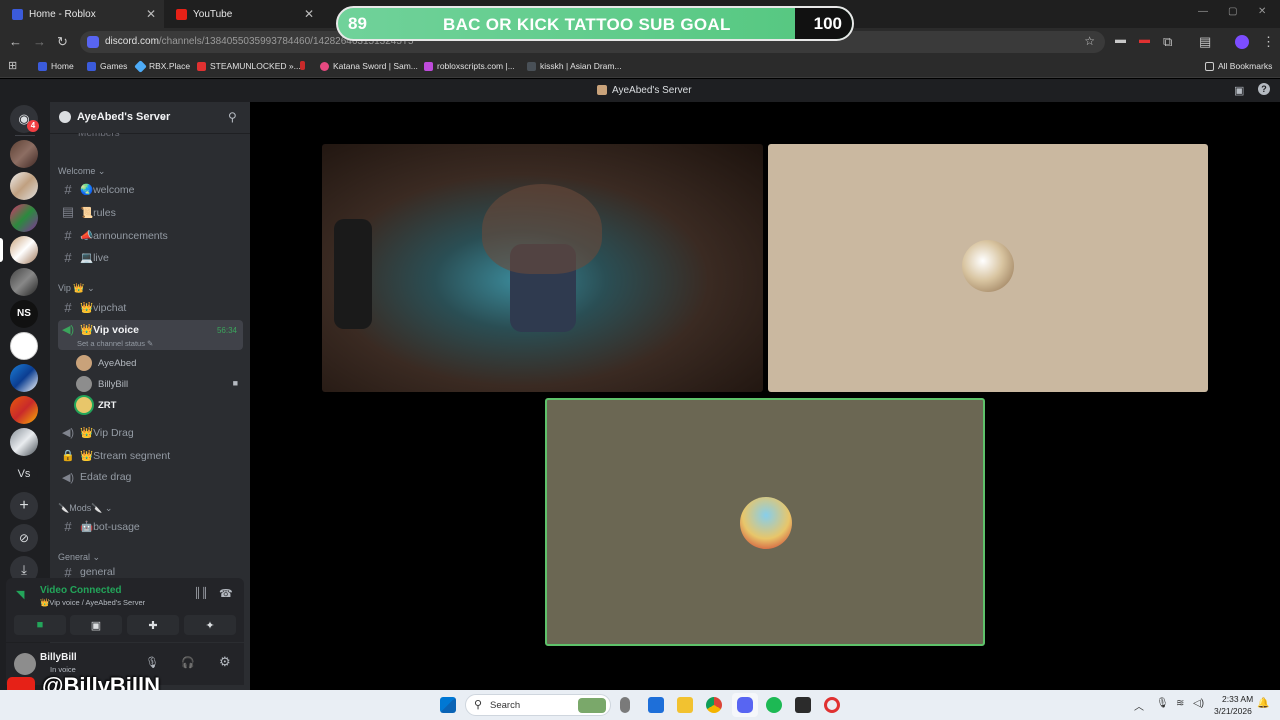 This screenshot has width=1280, height=720. Describe the element at coordinates (96, 625) in the screenshot. I see `screen-share-button: ▣` at that location.